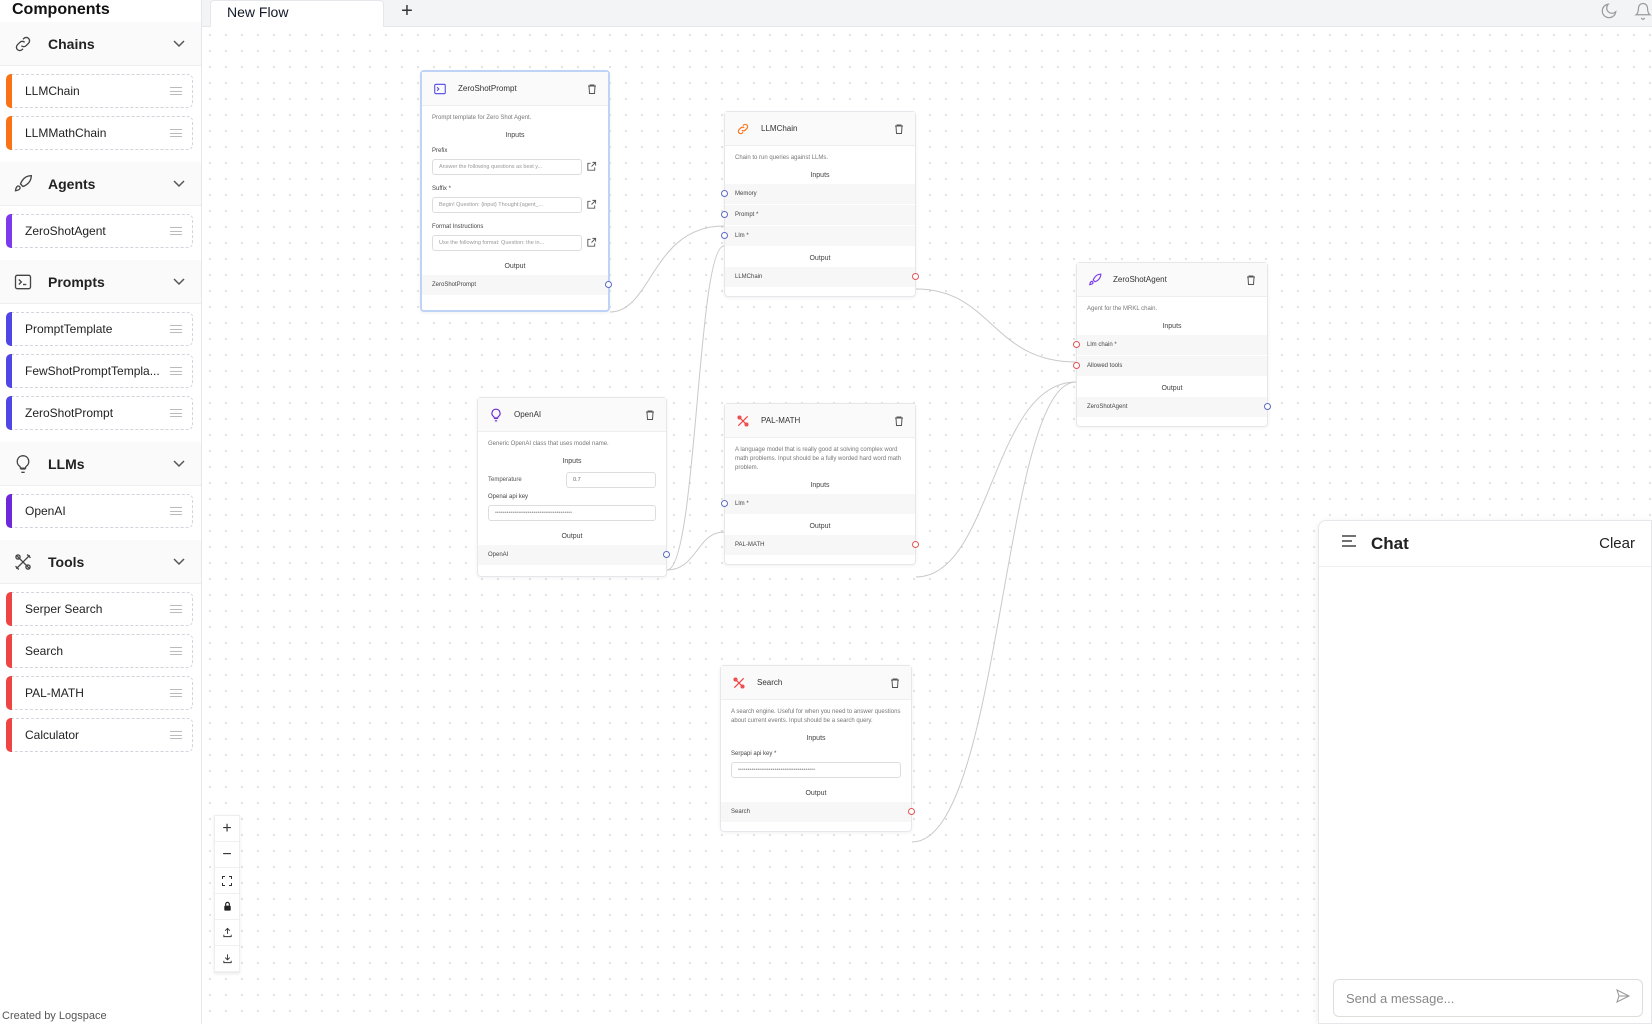  What do you see at coordinates (611, 480) in the screenshot?
I see `temperature-input: 0.7` at bounding box center [611, 480].